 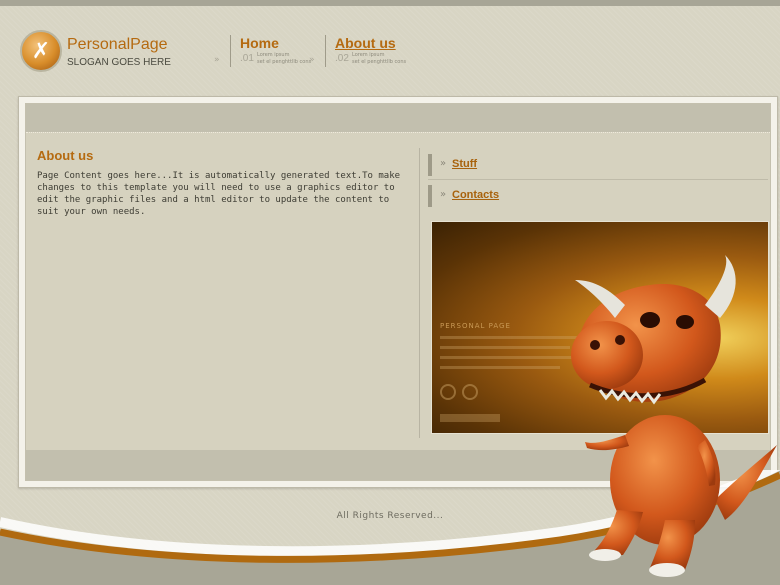 What do you see at coordinates (398, 134) in the screenshot?
I see `top-band-divider` at bounding box center [398, 134].